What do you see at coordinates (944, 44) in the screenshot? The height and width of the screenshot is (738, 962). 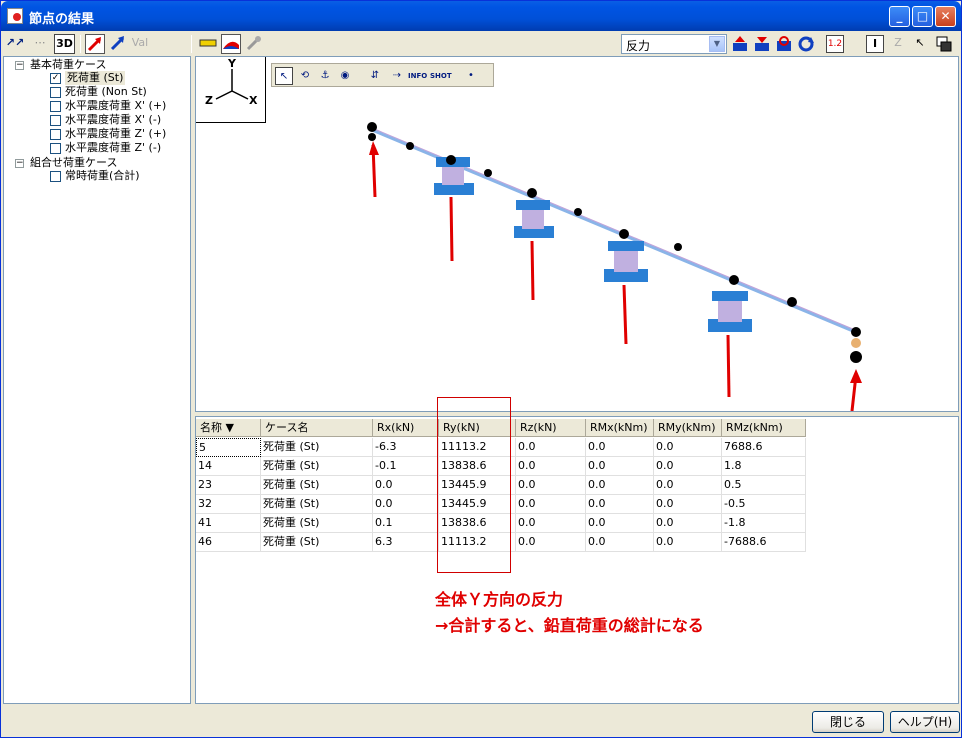 I see `window-cascade-icon` at bounding box center [944, 44].